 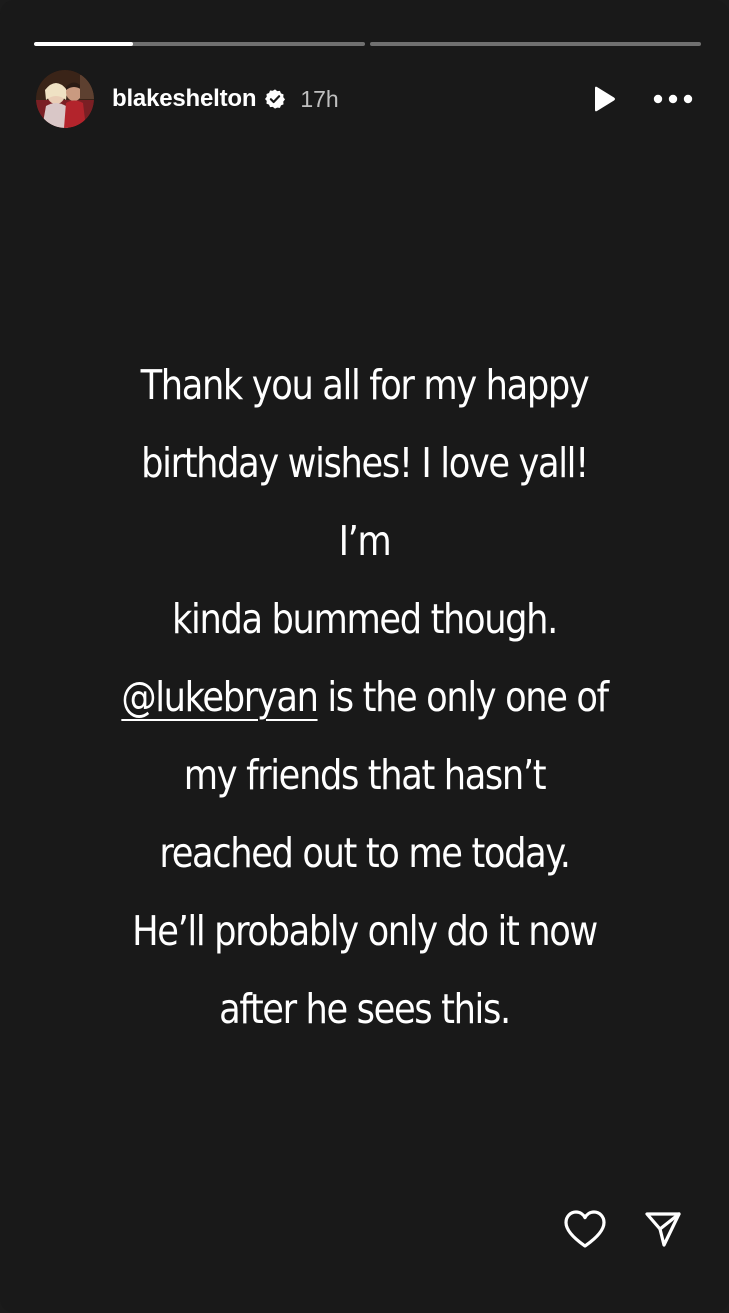 I want to click on story-text-line: @lukebryan is the only one of, so click(x=364, y=697).